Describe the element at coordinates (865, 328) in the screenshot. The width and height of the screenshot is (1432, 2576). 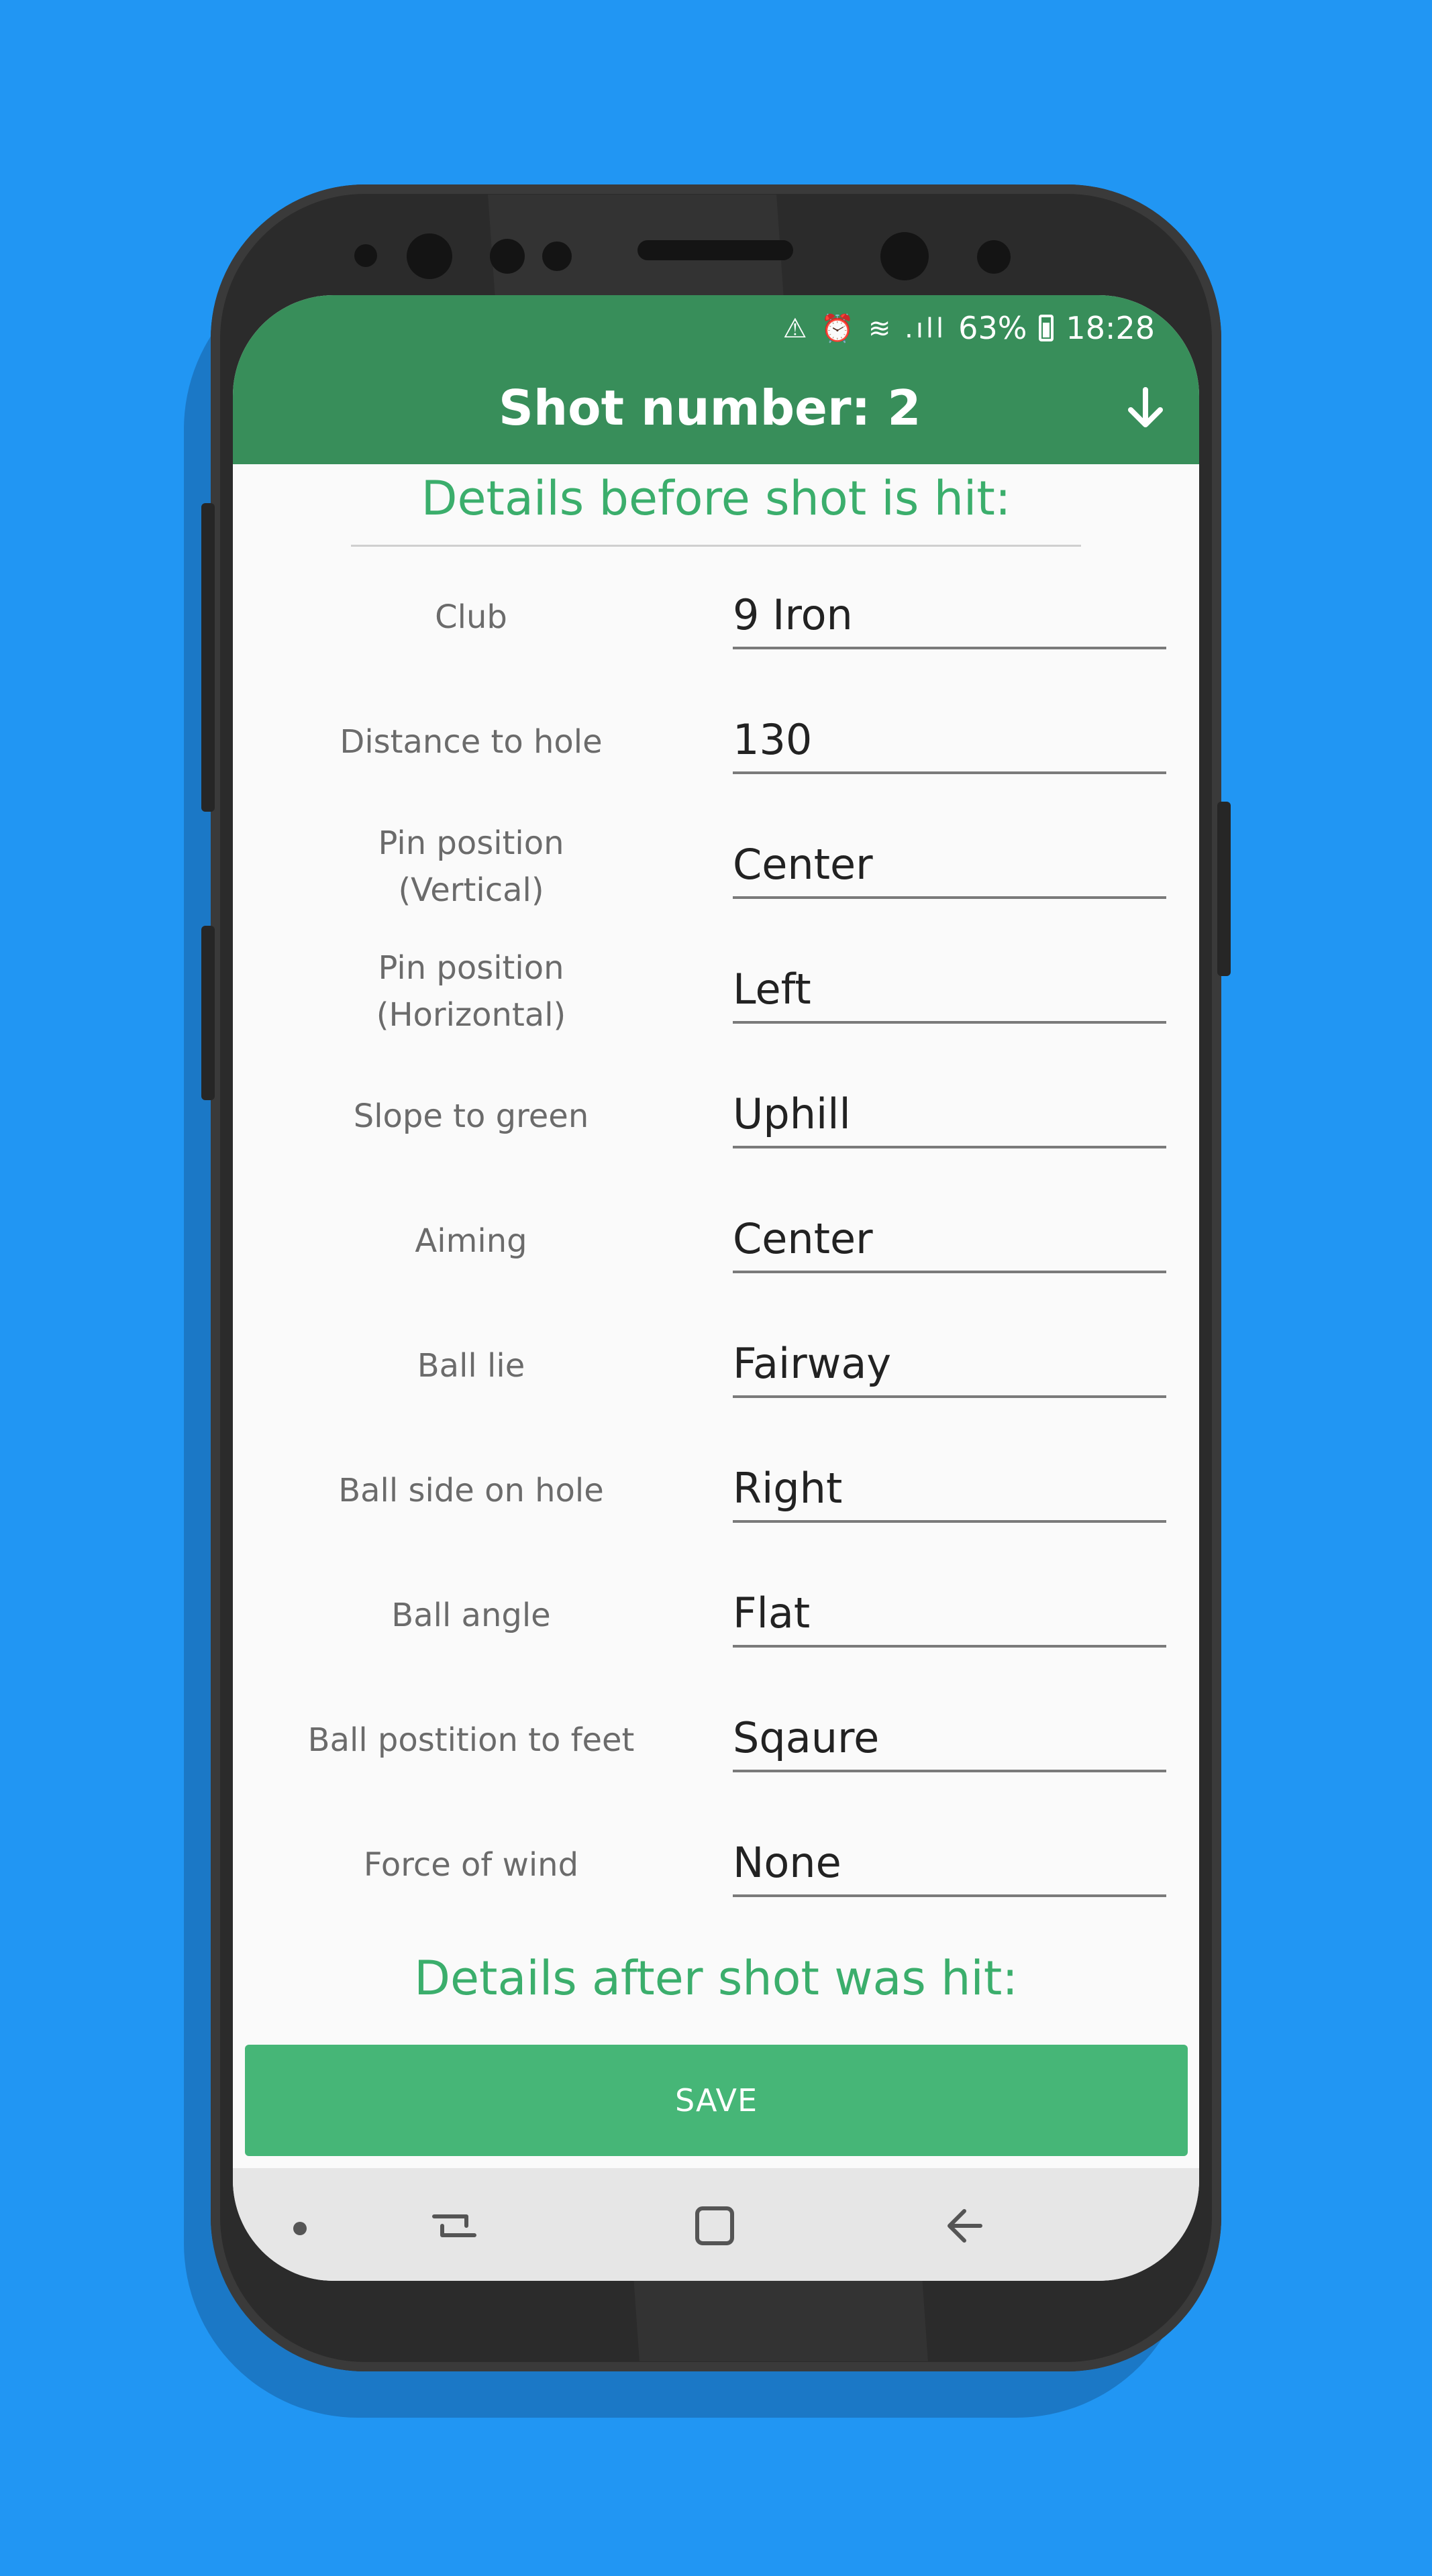
I see `status-icons: ⚠ ⏰ ≋ .ıll` at that location.